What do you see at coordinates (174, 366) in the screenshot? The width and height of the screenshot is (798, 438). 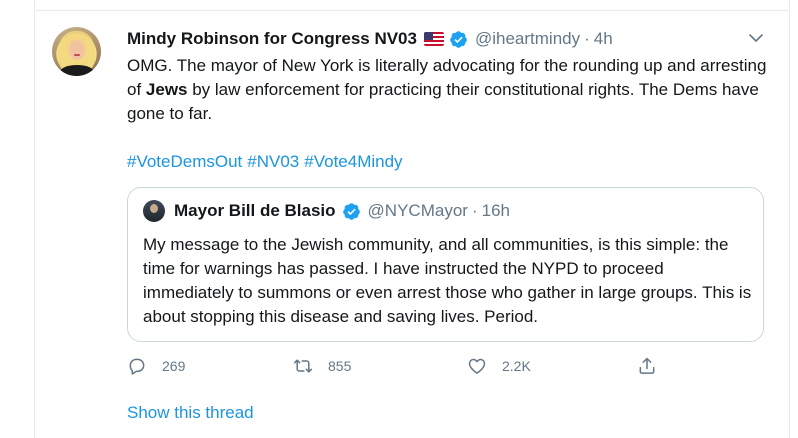 I see `reply-count: 269` at bounding box center [174, 366].